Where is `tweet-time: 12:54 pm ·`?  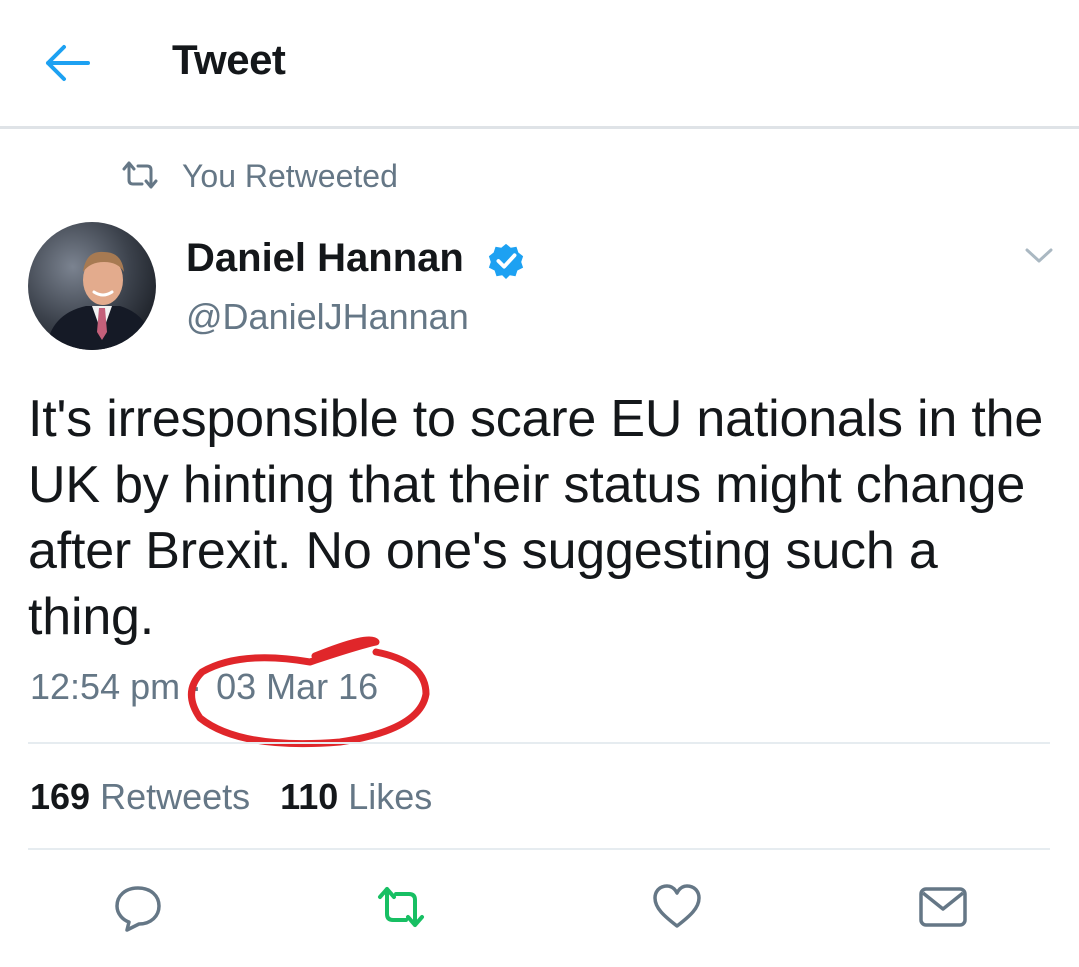 tweet-time: 12:54 pm · is located at coordinates (116, 686).